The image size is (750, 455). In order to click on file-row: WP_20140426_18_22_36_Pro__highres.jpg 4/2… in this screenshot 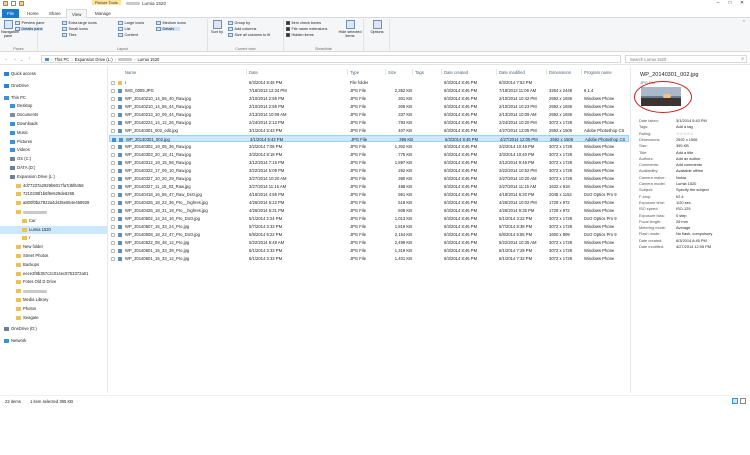, I will do `click(369, 202)`.